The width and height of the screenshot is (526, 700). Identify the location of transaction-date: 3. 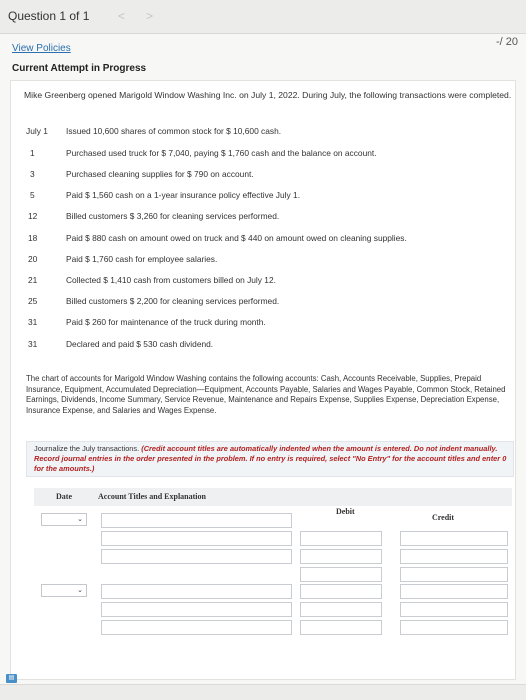
(32, 174).